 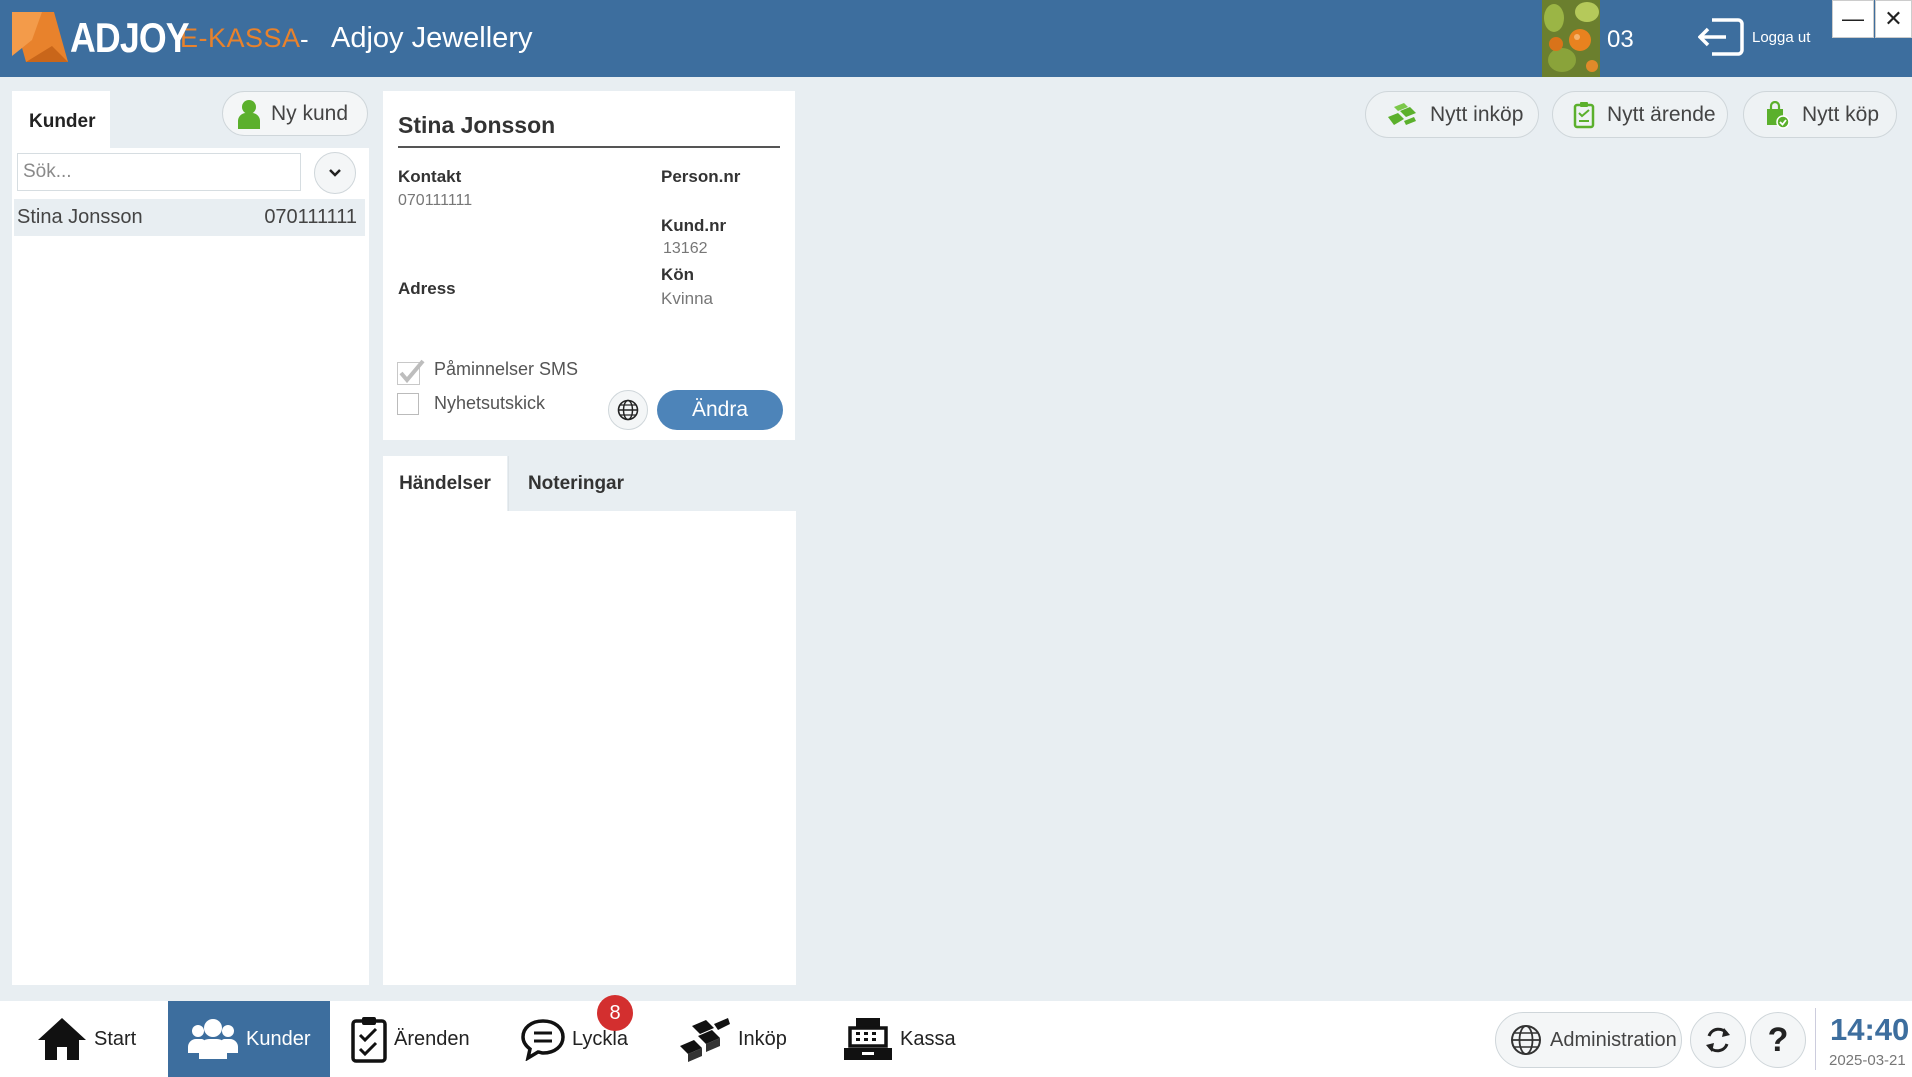 What do you see at coordinates (1815, 1039) in the screenshot?
I see `clock-divider` at bounding box center [1815, 1039].